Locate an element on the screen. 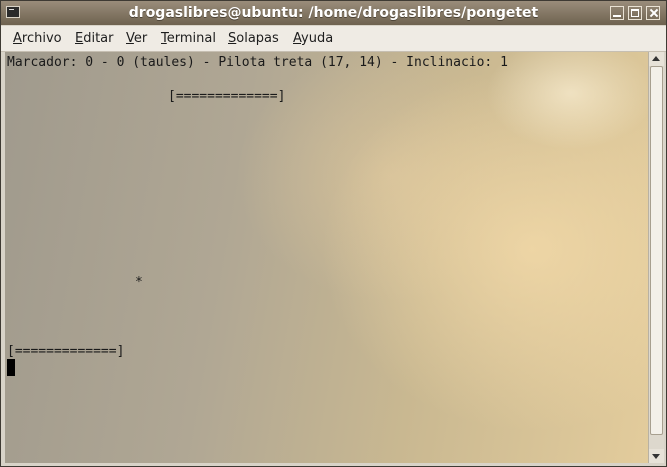 The image size is (667, 467). maximize-icon is located at coordinates (635, 13).